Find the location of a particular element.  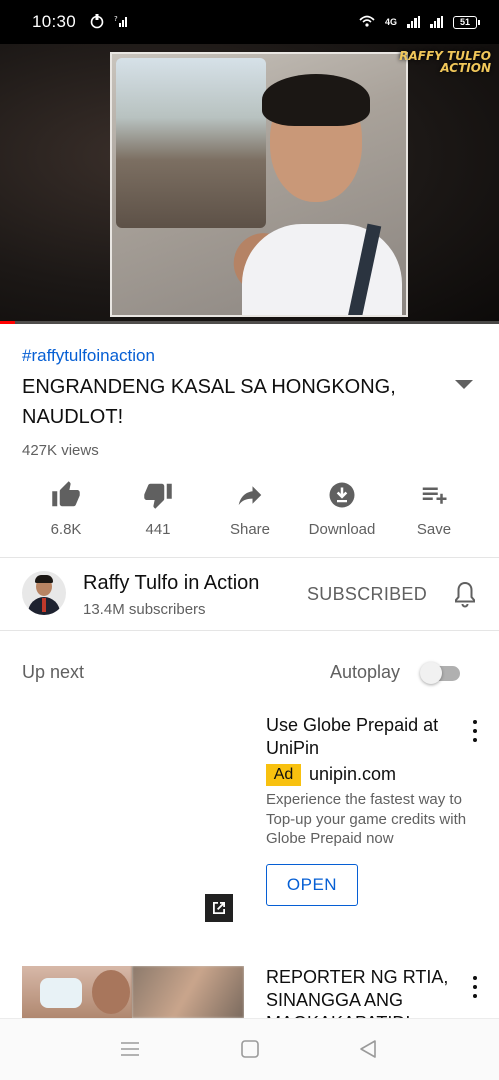

chevron-down-icon is located at coordinates (464, 384).